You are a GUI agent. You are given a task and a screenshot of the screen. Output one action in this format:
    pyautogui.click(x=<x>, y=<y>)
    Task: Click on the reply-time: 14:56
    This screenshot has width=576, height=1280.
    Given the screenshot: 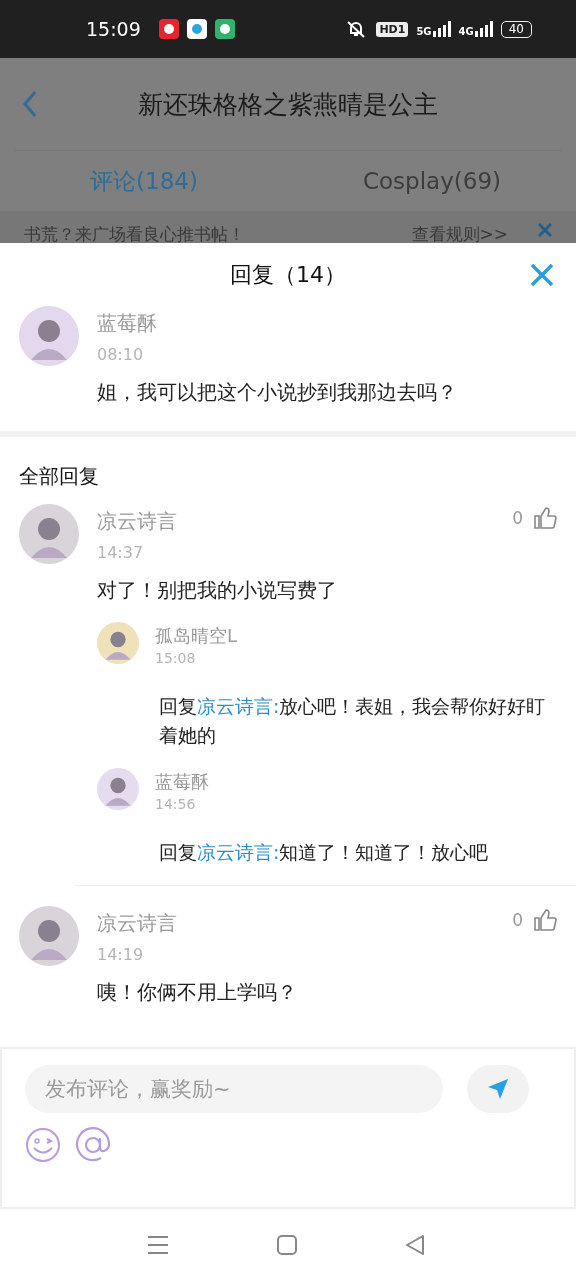 What is the action you would take?
    pyautogui.click(x=176, y=804)
    